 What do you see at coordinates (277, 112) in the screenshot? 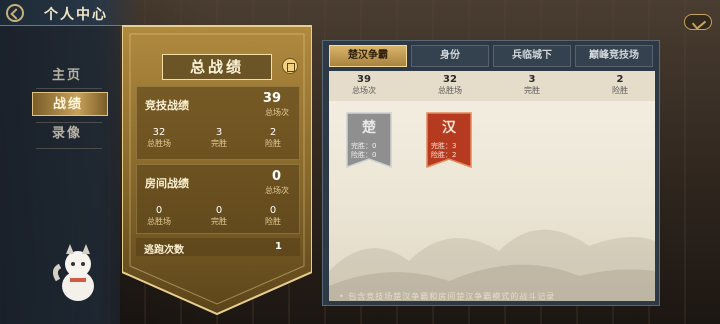
I see `ranked-total-label: 总场次` at bounding box center [277, 112].